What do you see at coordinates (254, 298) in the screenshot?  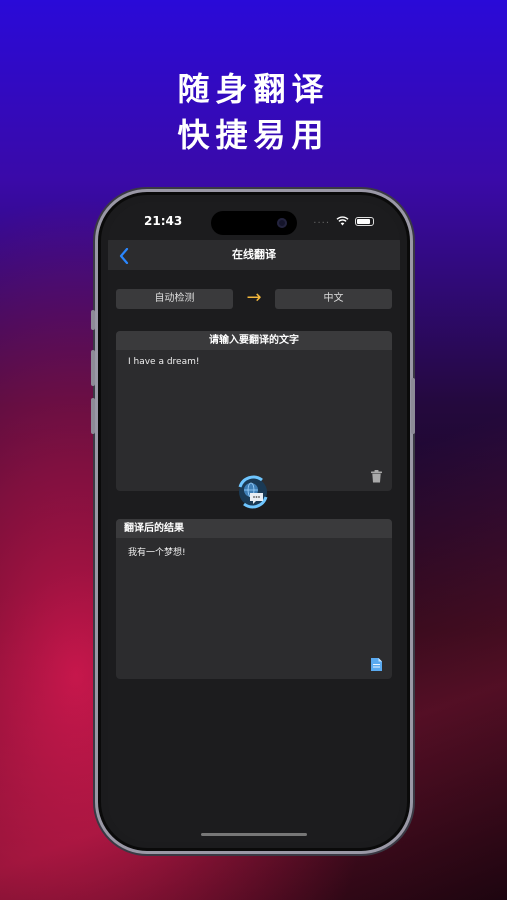 I see `arrow-right-icon: →` at bounding box center [254, 298].